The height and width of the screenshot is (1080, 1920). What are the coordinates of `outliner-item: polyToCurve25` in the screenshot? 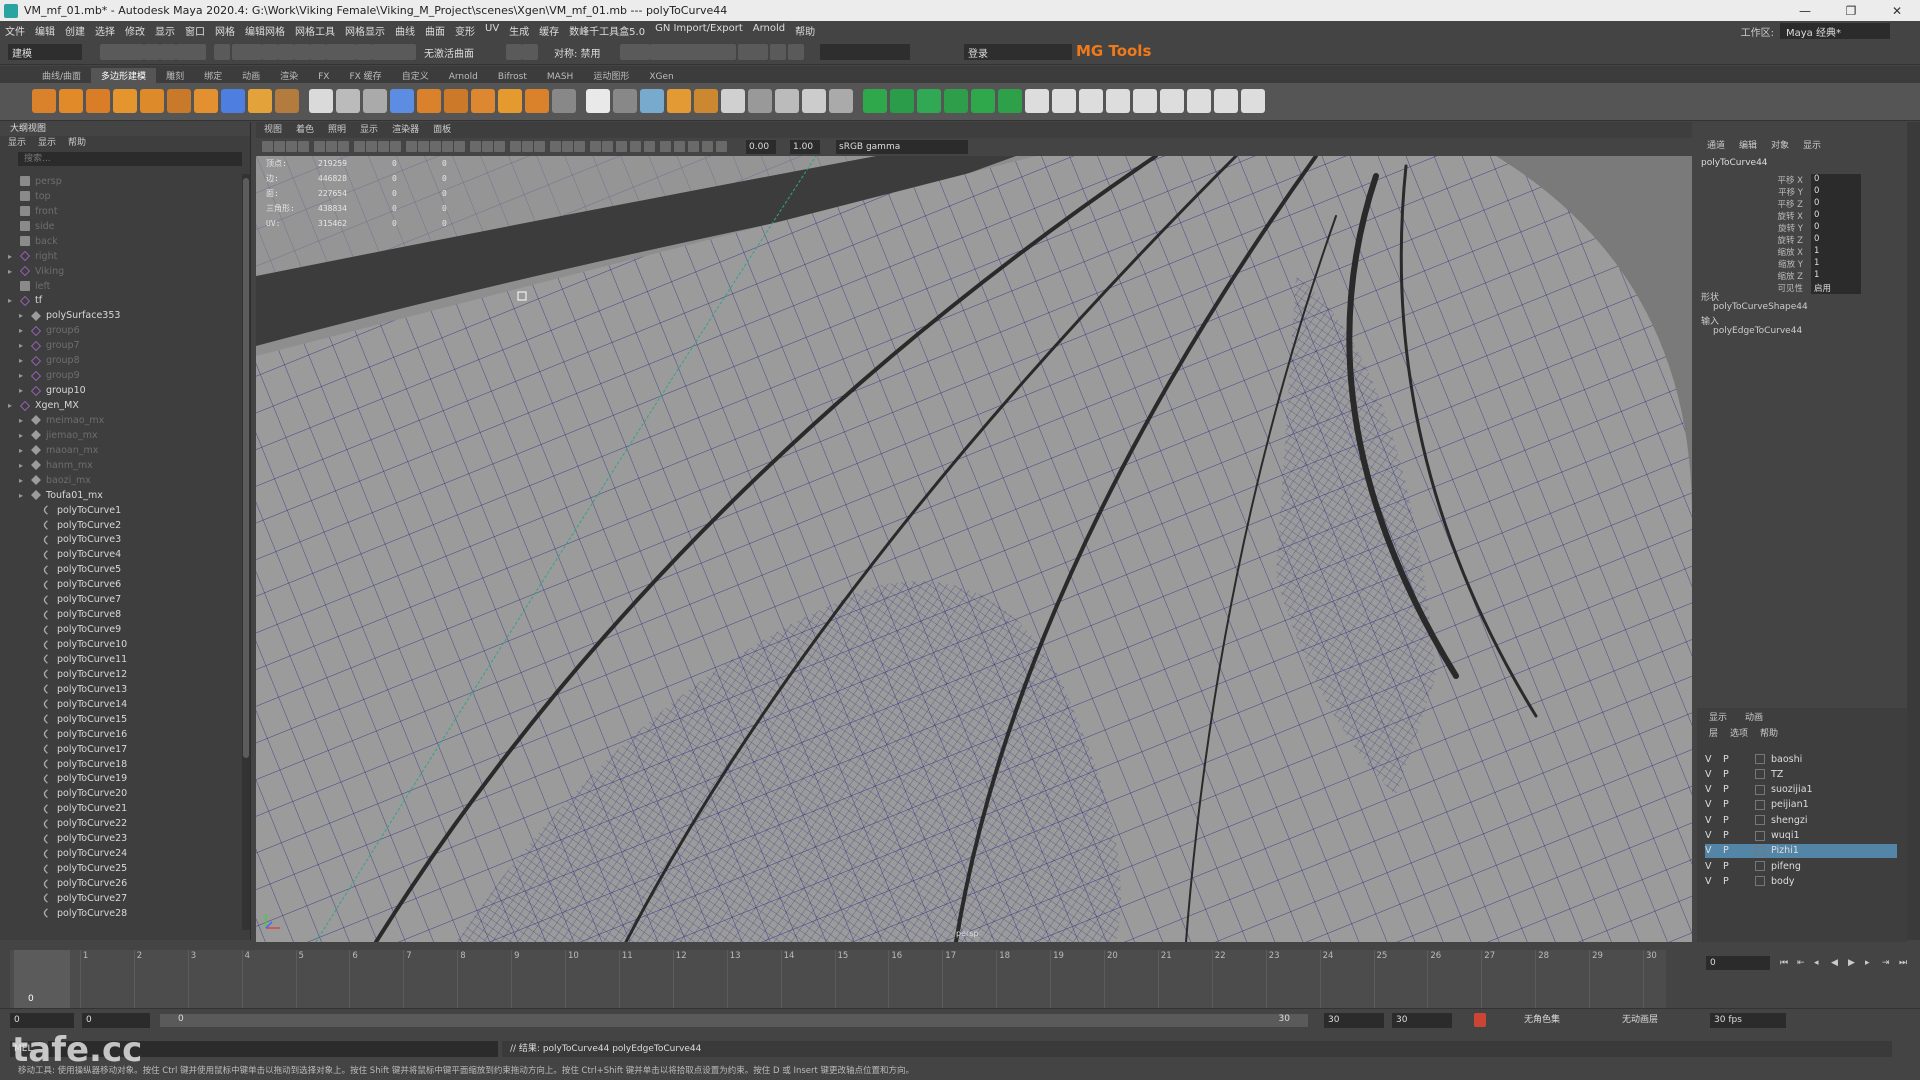 It's located at (120, 868).